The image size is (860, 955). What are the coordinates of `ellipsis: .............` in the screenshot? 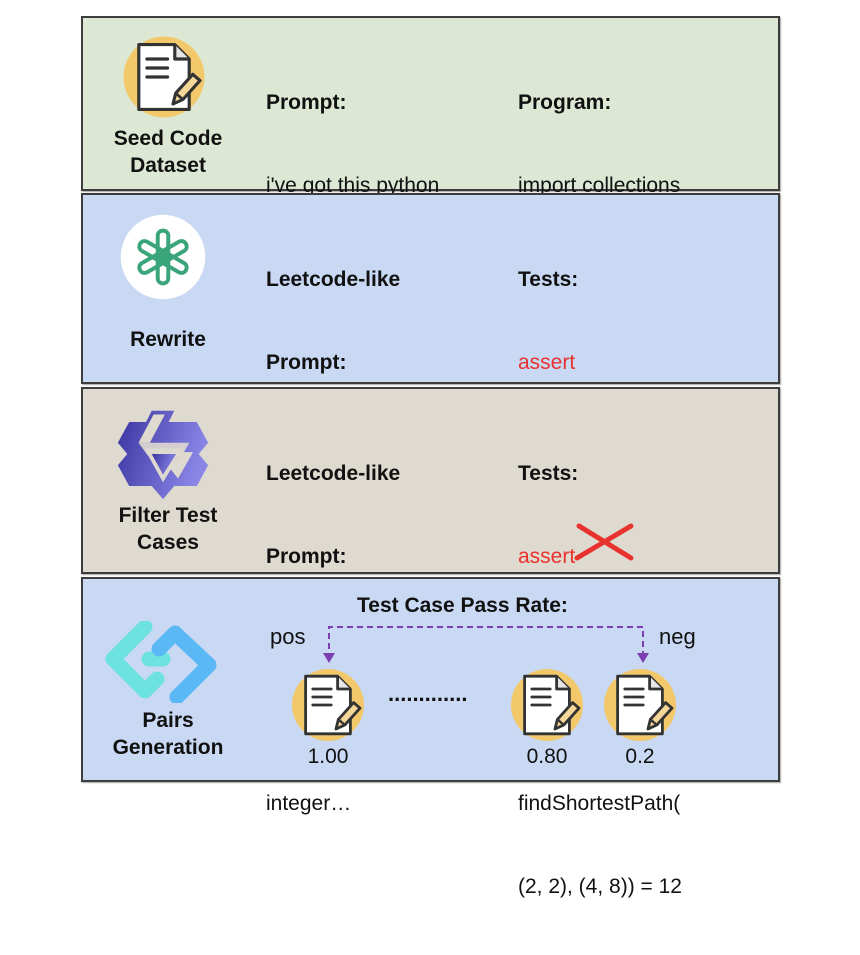 It's located at (428, 693).